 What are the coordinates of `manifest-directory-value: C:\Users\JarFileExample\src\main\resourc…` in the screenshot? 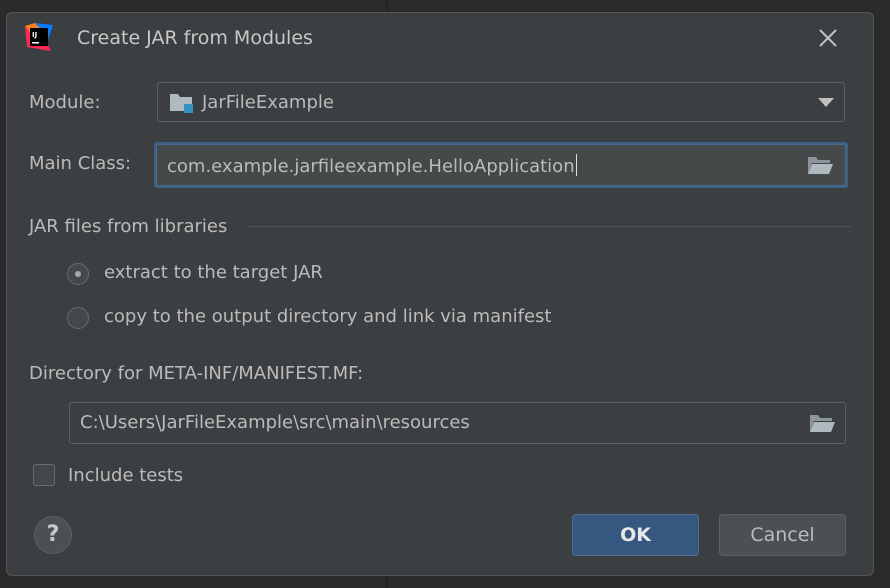 It's located at (275, 422).